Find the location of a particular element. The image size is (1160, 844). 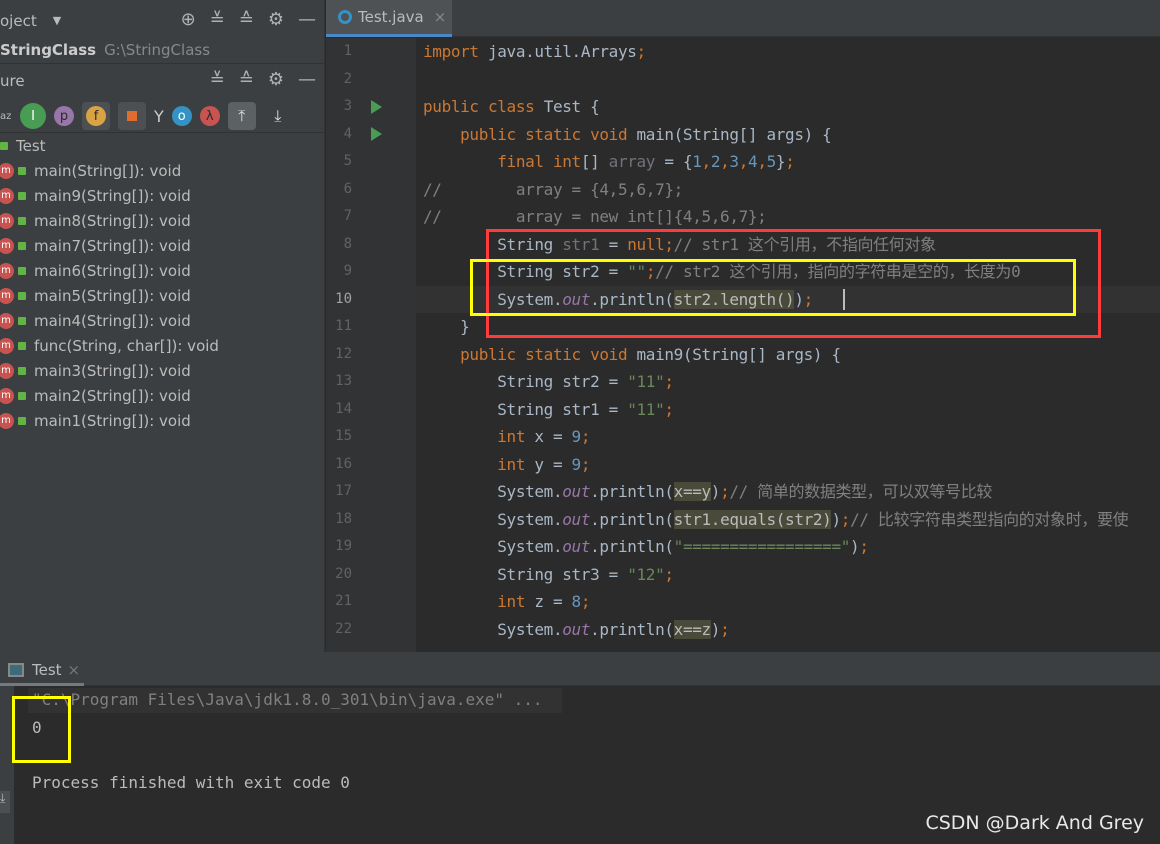

run-class-icon is located at coordinates (376, 107).